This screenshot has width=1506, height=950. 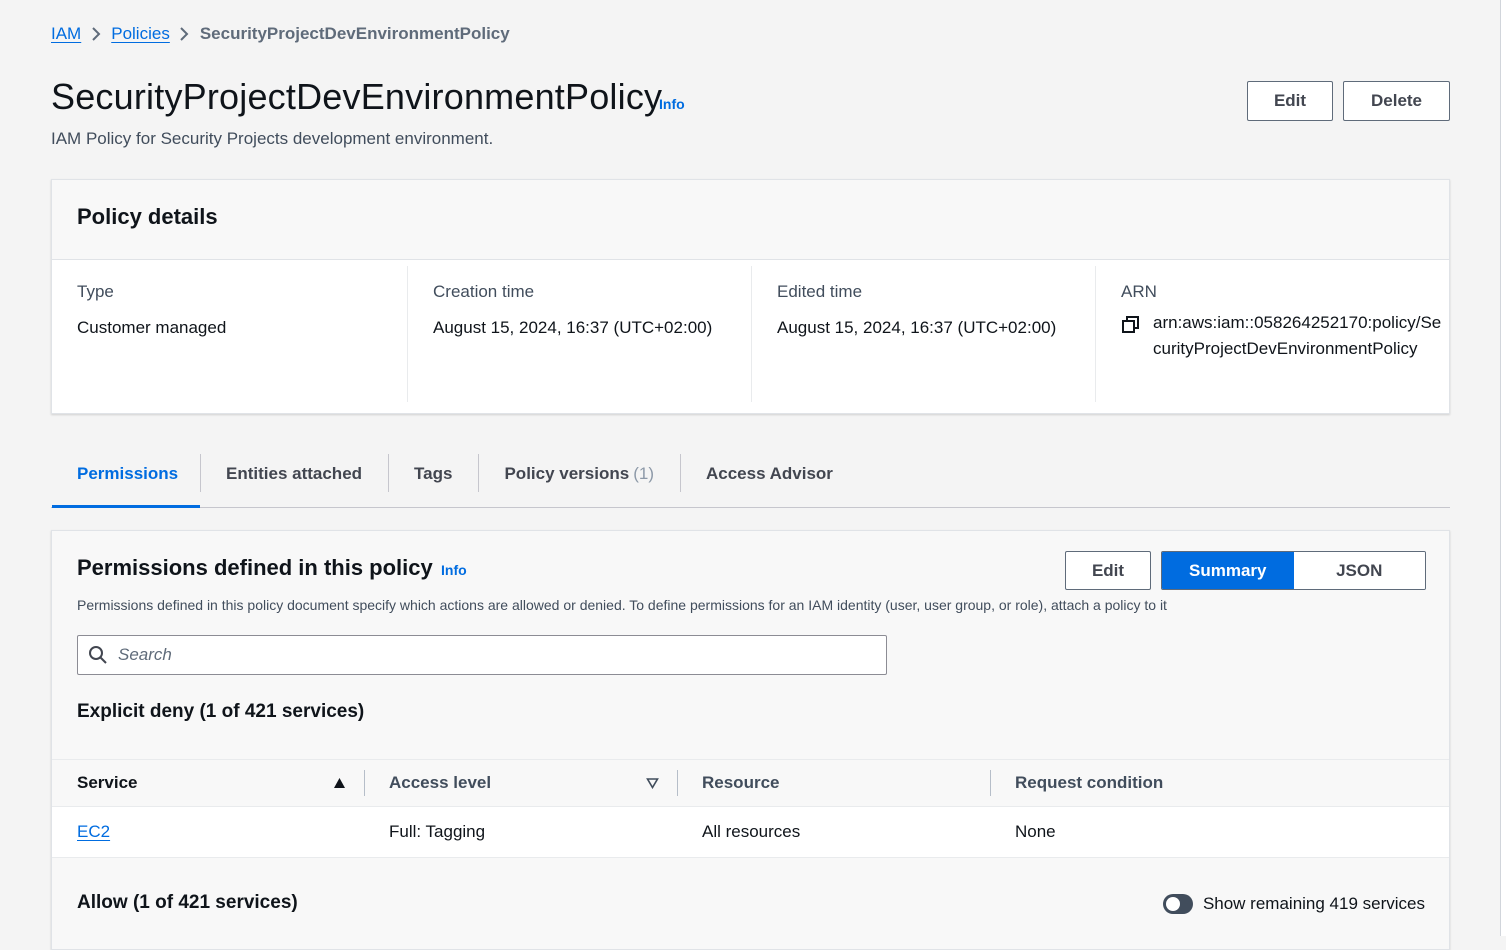 What do you see at coordinates (229, 334) in the screenshot?
I see `detail-type: Type Customer managed` at bounding box center [229, 334].